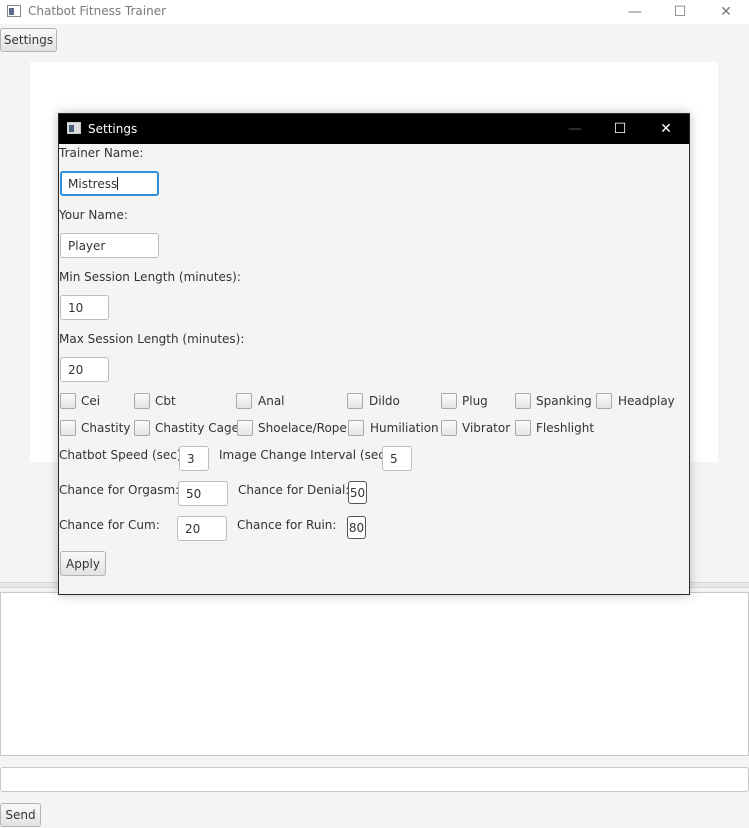 This screenshot has height=828, width=749. What do you see at coordinates (294, 490) in the screenshot?
I see `denial-chance-label: Chance for Denial:` at bounding box center [294, 490].